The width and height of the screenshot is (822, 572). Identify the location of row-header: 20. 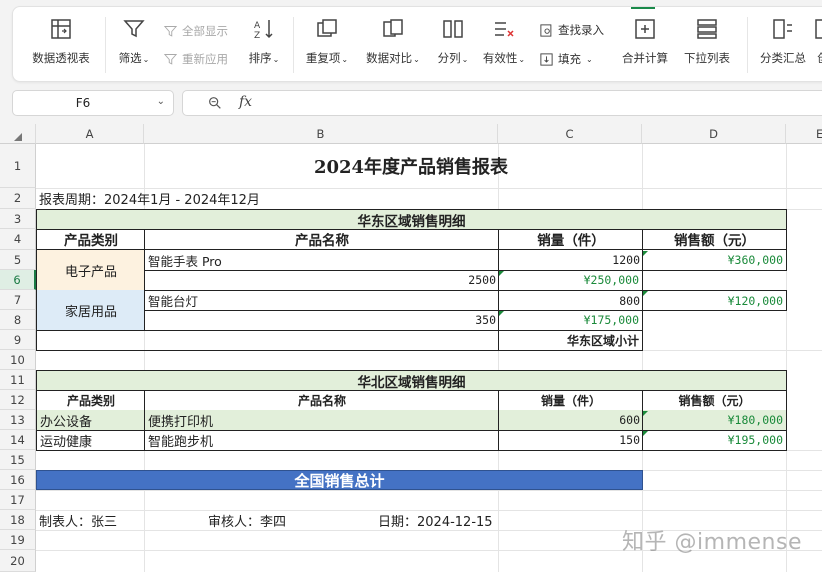
(18, 561).